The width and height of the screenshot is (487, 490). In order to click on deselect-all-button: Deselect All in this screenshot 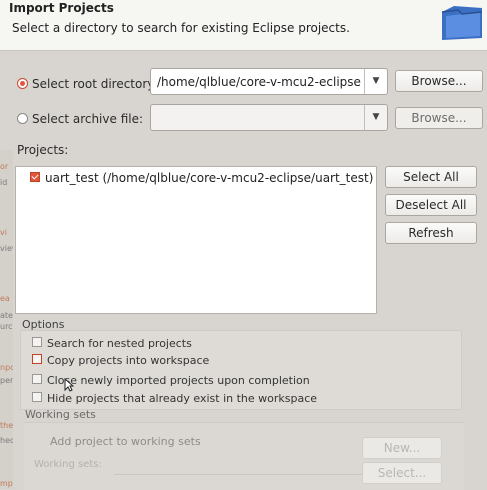, I will do `click(431, 205)`.